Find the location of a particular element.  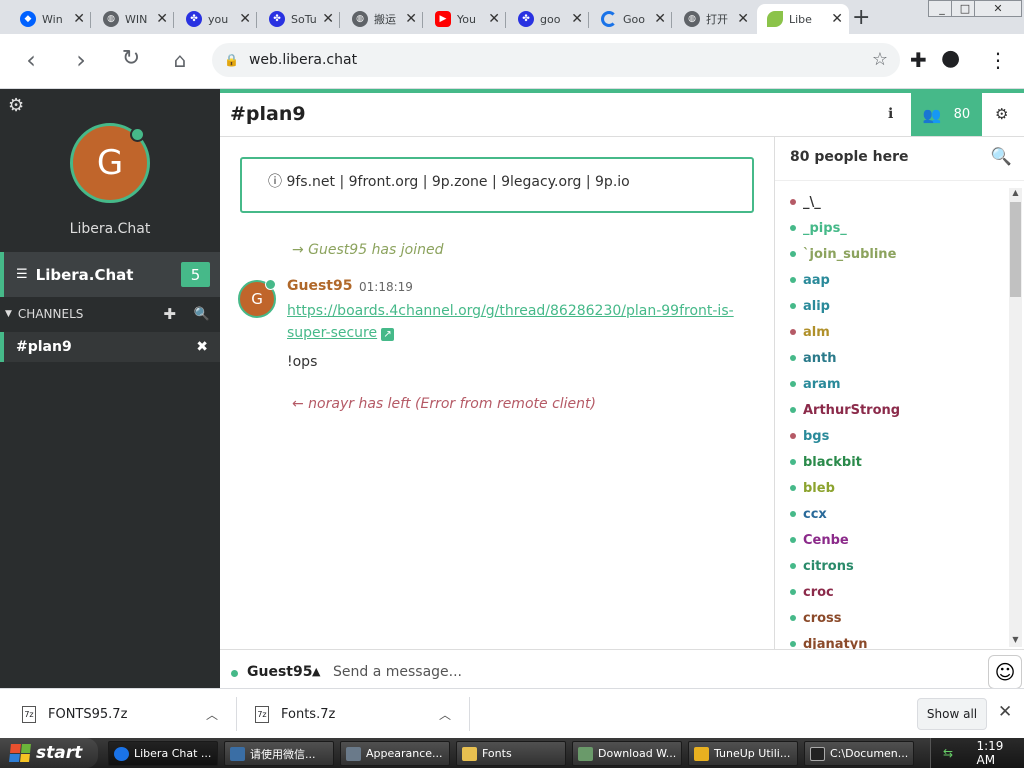

forward-button: › is located at coordinates (81, 60).